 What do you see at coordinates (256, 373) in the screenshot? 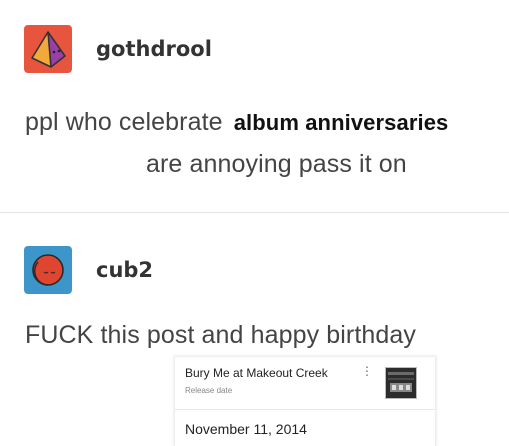
I see `embed-card-title: Bury Me at Makeout Creek` at bounding box center [256, 373].